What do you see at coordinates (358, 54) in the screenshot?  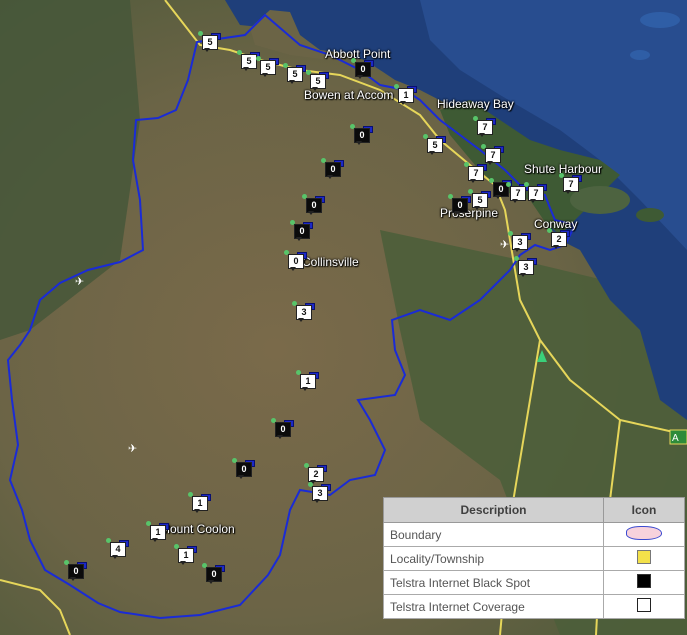 I see `place-label-abbott-point: Abbott Point` at bounding box center [358, 54].